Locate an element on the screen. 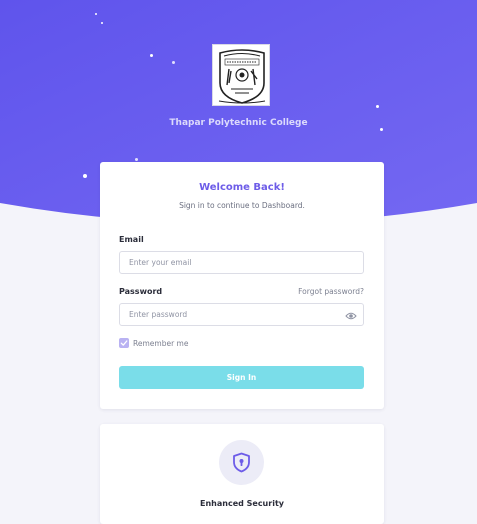  remember-label: Remember me is located at coordinates (160, 343).